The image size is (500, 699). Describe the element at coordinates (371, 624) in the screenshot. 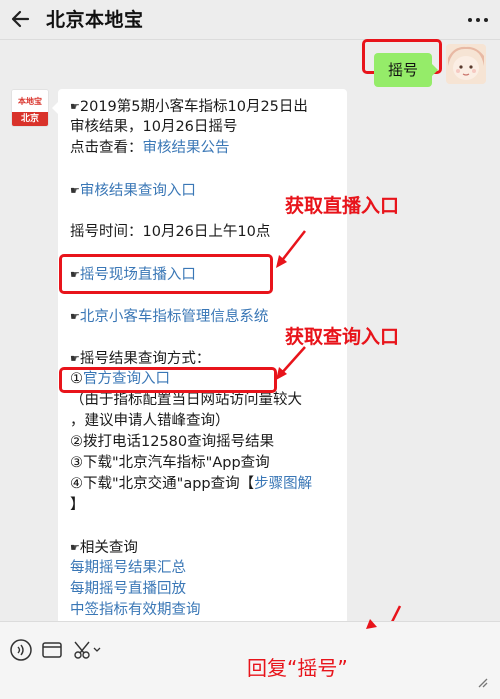

I see `reply-arrow` at that location.